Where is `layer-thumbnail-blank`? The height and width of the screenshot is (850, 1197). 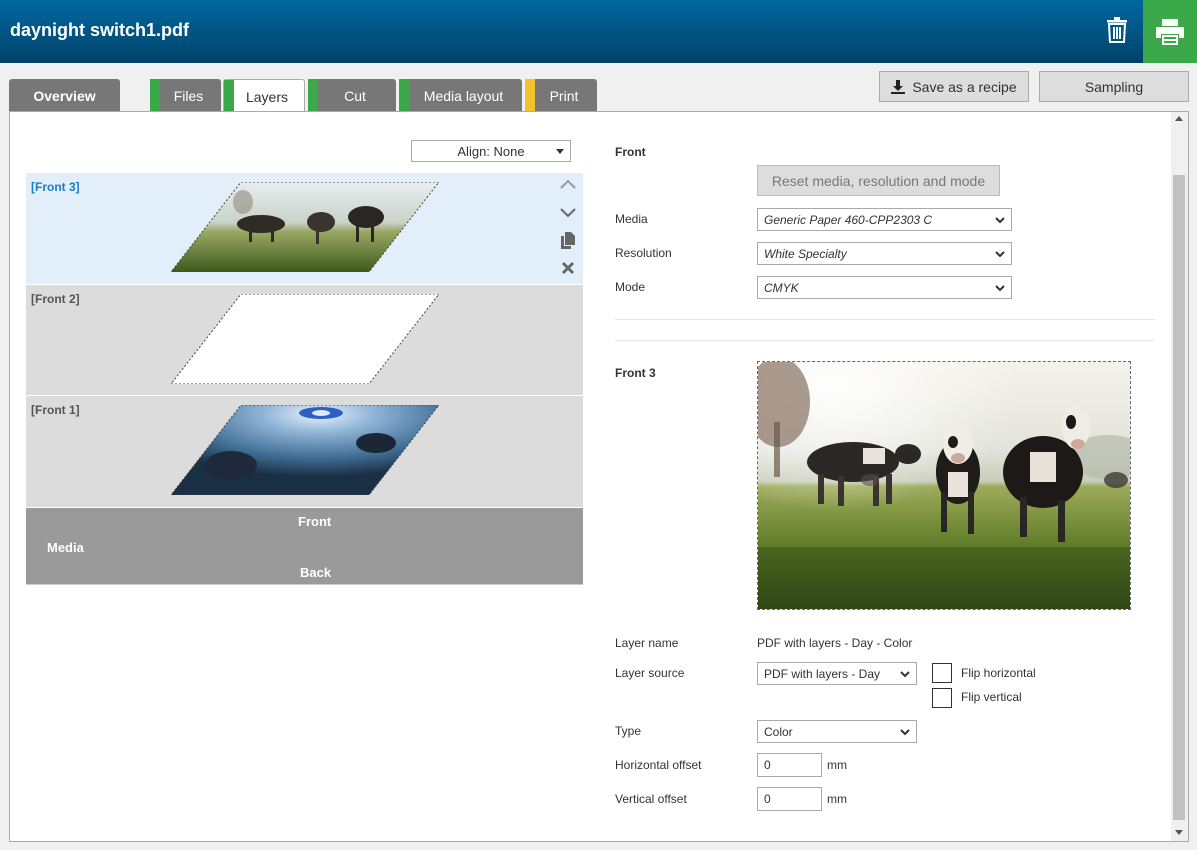
layer-thumbnail-blank is located at coordinates (305, 339).